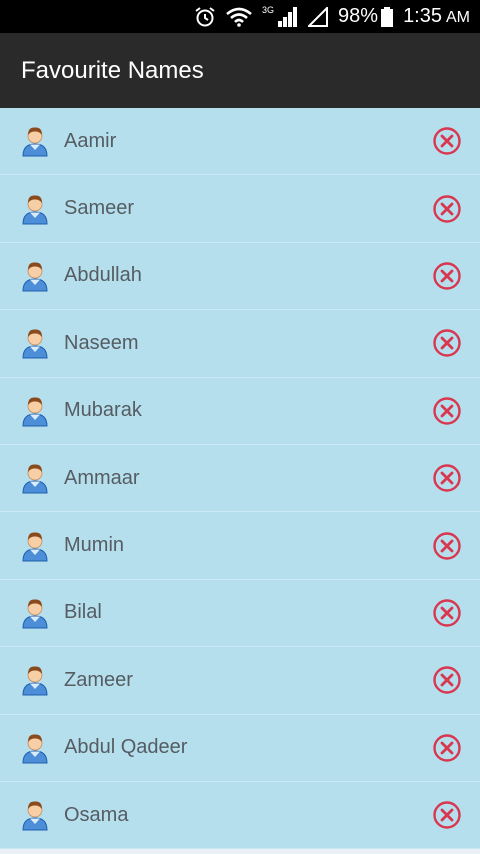 The image size is (480, 854). I want to click on clock: 1:35 AM, so click(436, 16).